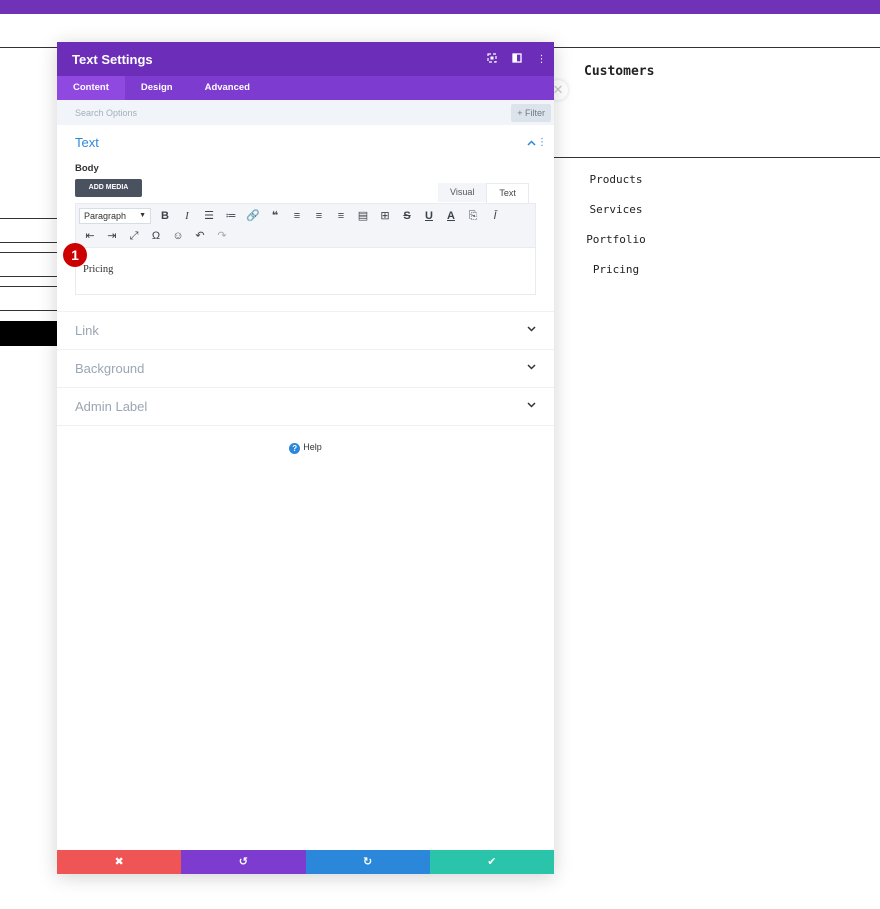 The height and width of the screenshot is (909, 880). Describe the element at coordinates (616, 239) in the screenshot. I see `menu-item-portfolio: Portfolio` at that location.